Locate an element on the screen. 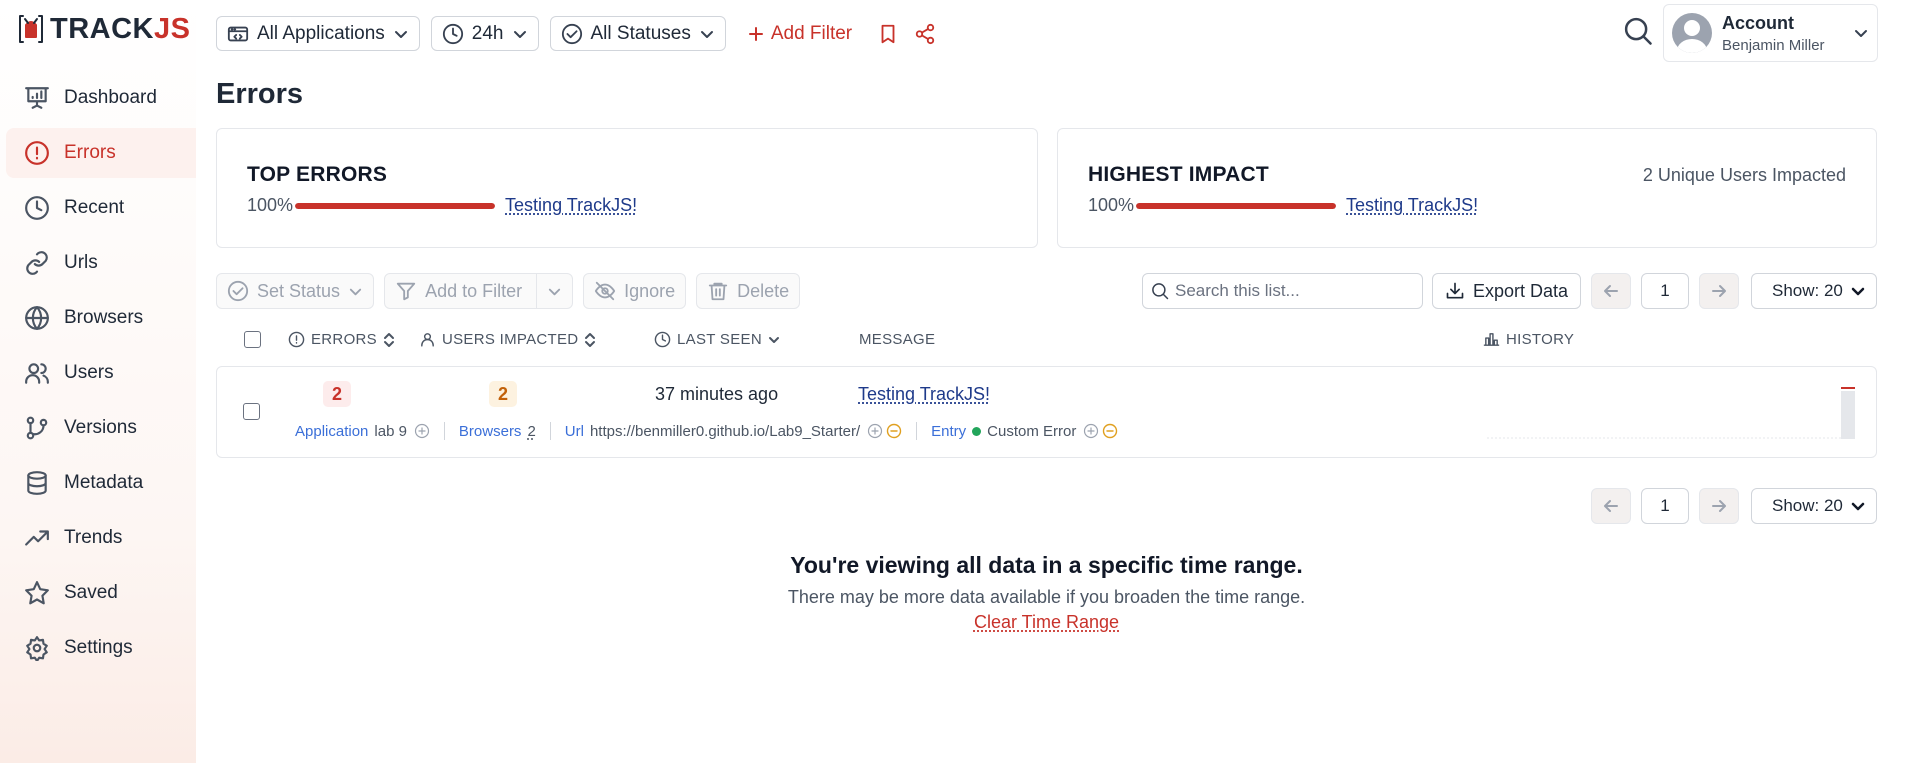 Image resolution: width=1915 pixels, height=763 pixels. add-to-filter-button: Add to Filter is located at coordinates (479, 291).